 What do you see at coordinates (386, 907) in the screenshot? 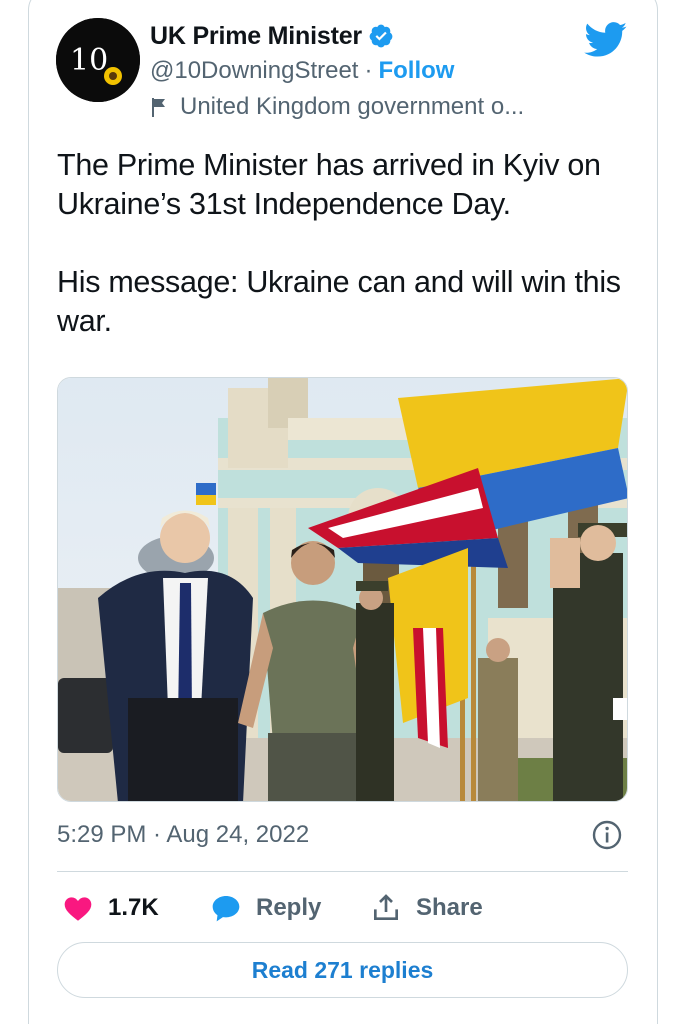
I see `share-icon` at bounding box center [386, 907].